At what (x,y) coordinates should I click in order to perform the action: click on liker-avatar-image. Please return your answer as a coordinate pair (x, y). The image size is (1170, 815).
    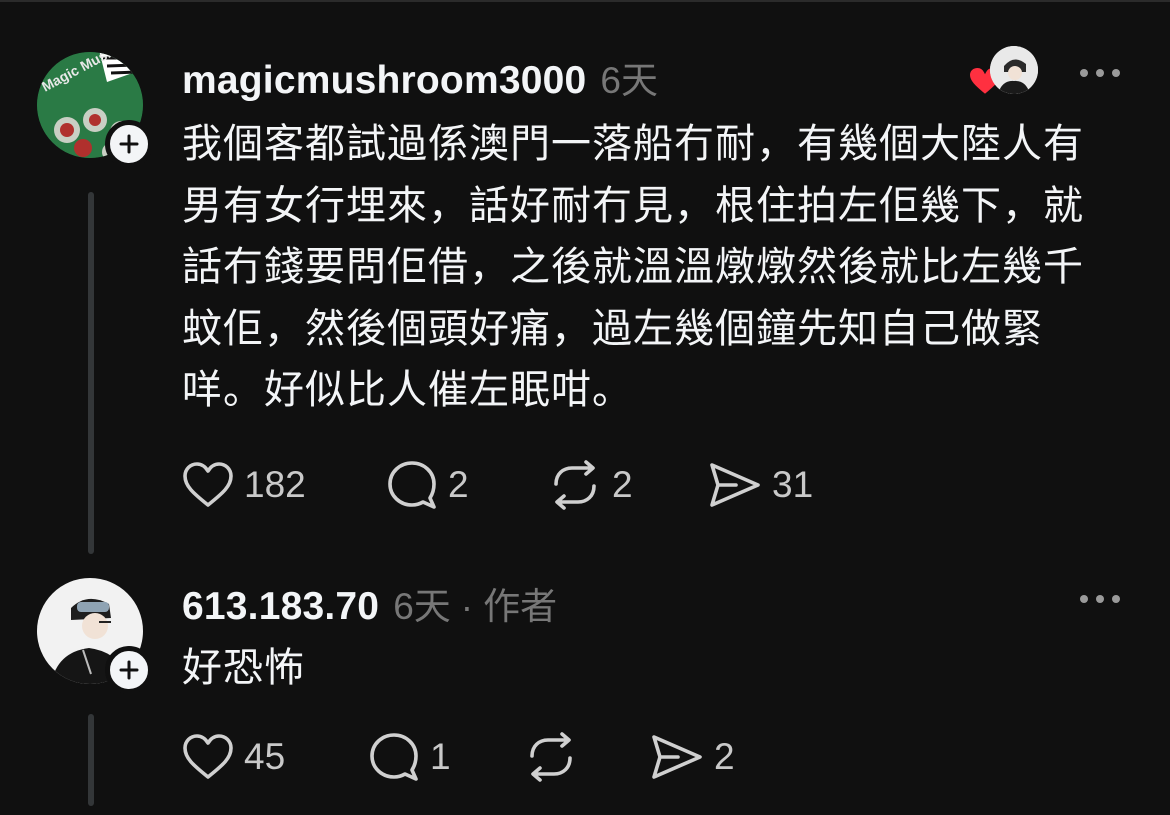
    Looking at the image, I should click on (1014, 70).